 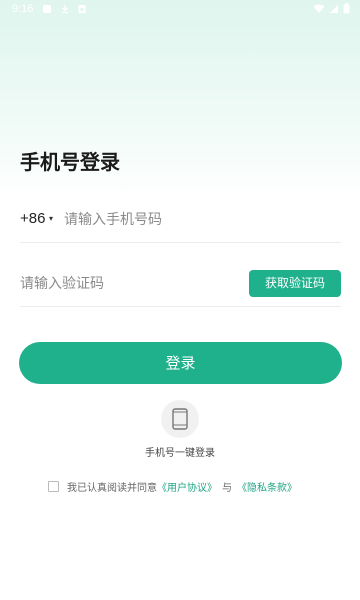 I want to click on phone-icon, so click(x=180, y=419).